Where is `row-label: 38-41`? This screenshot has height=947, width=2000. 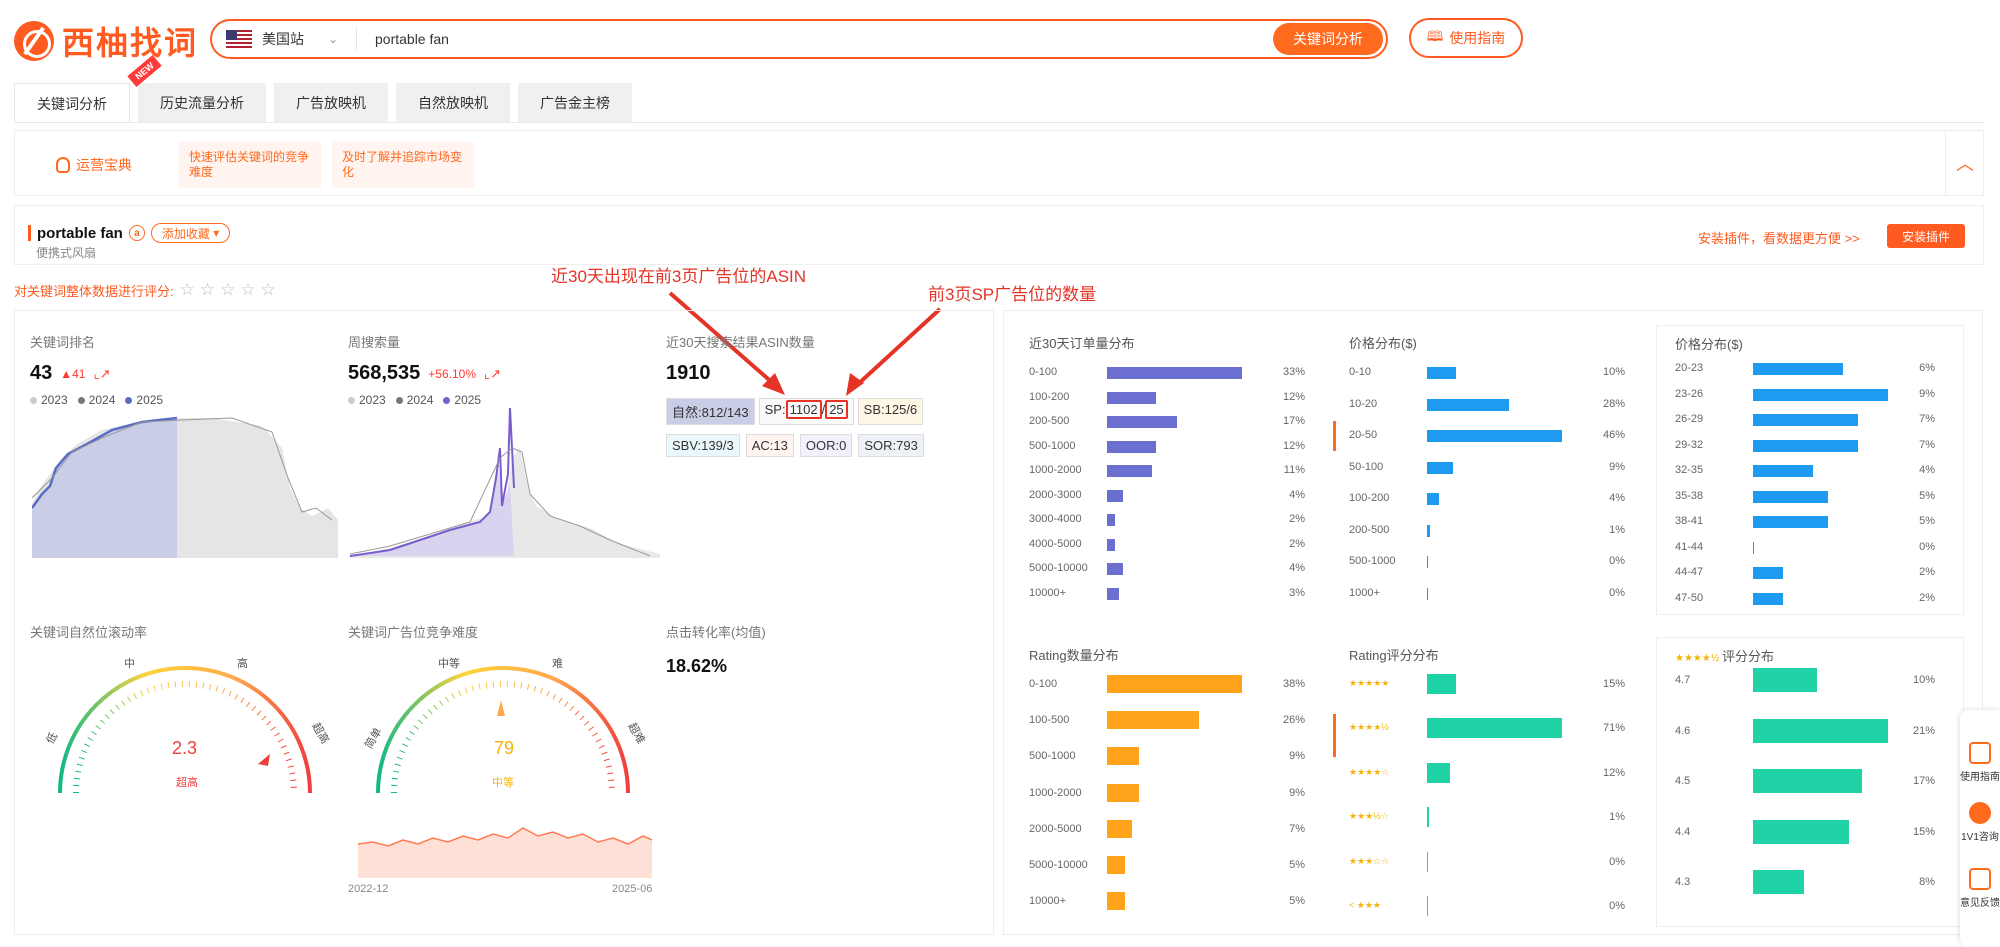 row-label: 38-41 is located at coordinates (1689, 521).